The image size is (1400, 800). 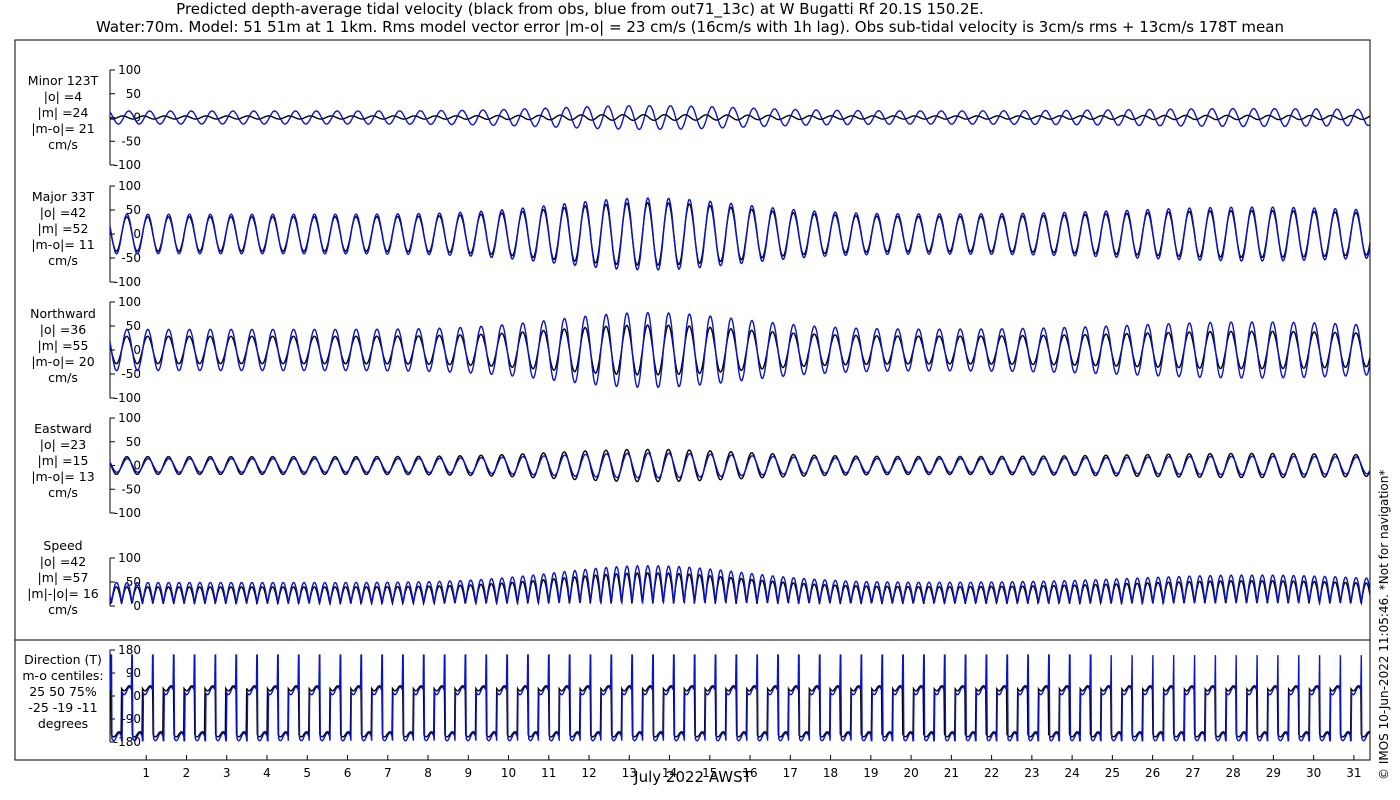 What do you see at coordinates (133, 673) in the screenshot?
I see `y-tick-label: 90` at bounding box center [133, 673].